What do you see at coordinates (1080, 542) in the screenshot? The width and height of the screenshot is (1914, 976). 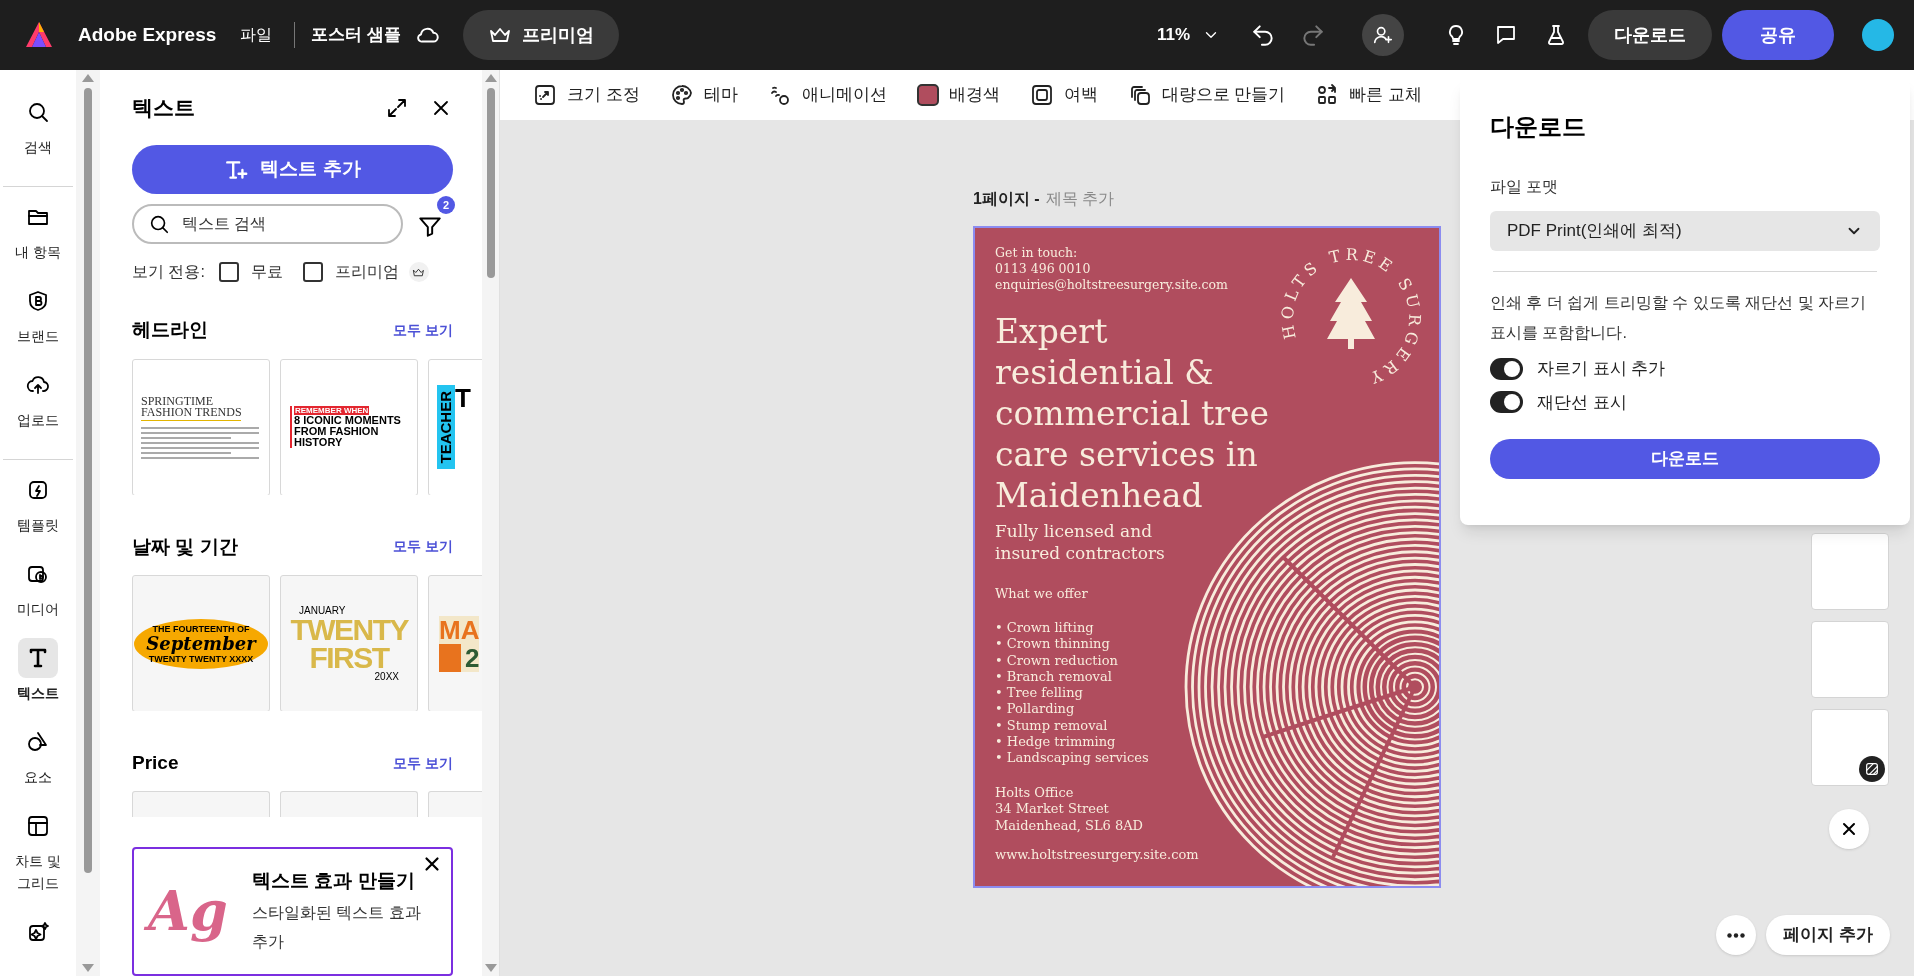 I see `poster-subheadline: Fully licensed and insured contractors` at bounding box center [1080, 542].